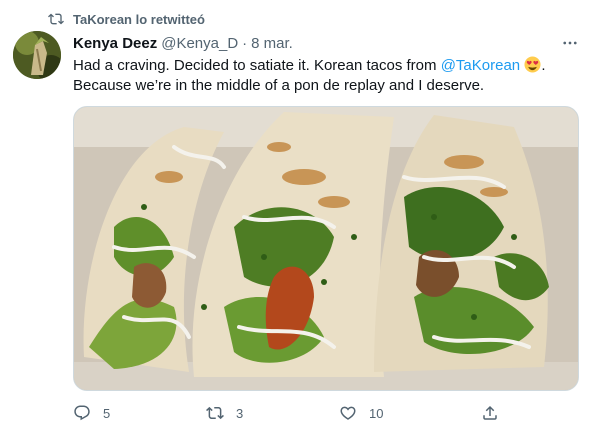  I want to click on more-icon, so click(570, 43).